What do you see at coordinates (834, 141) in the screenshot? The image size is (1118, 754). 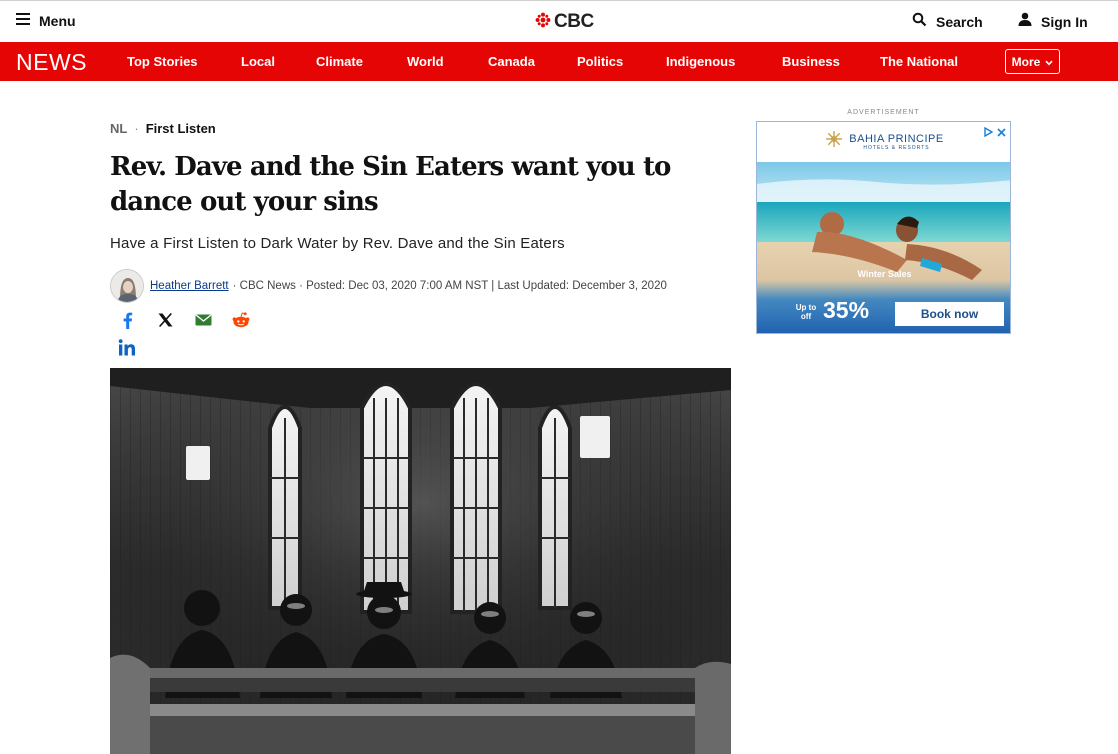 I see `sun-logo-icon` at bounding box center [834, 141].